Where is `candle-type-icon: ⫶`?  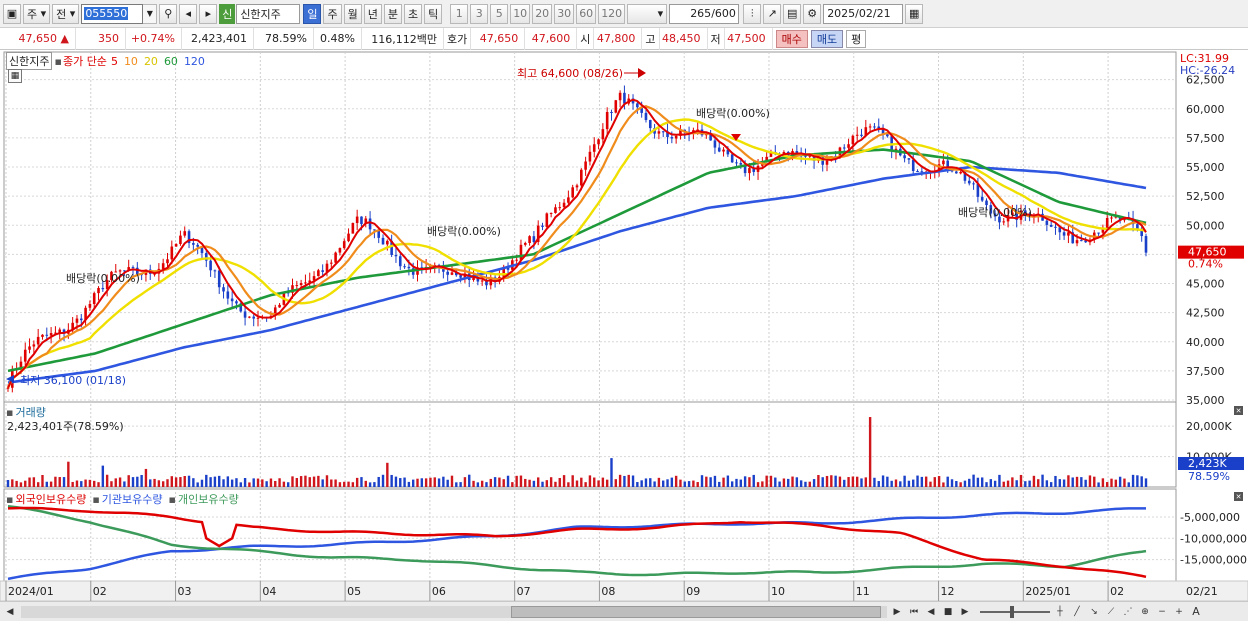 candle-type-icon: ⫶ is located at coordinates (752, 13).